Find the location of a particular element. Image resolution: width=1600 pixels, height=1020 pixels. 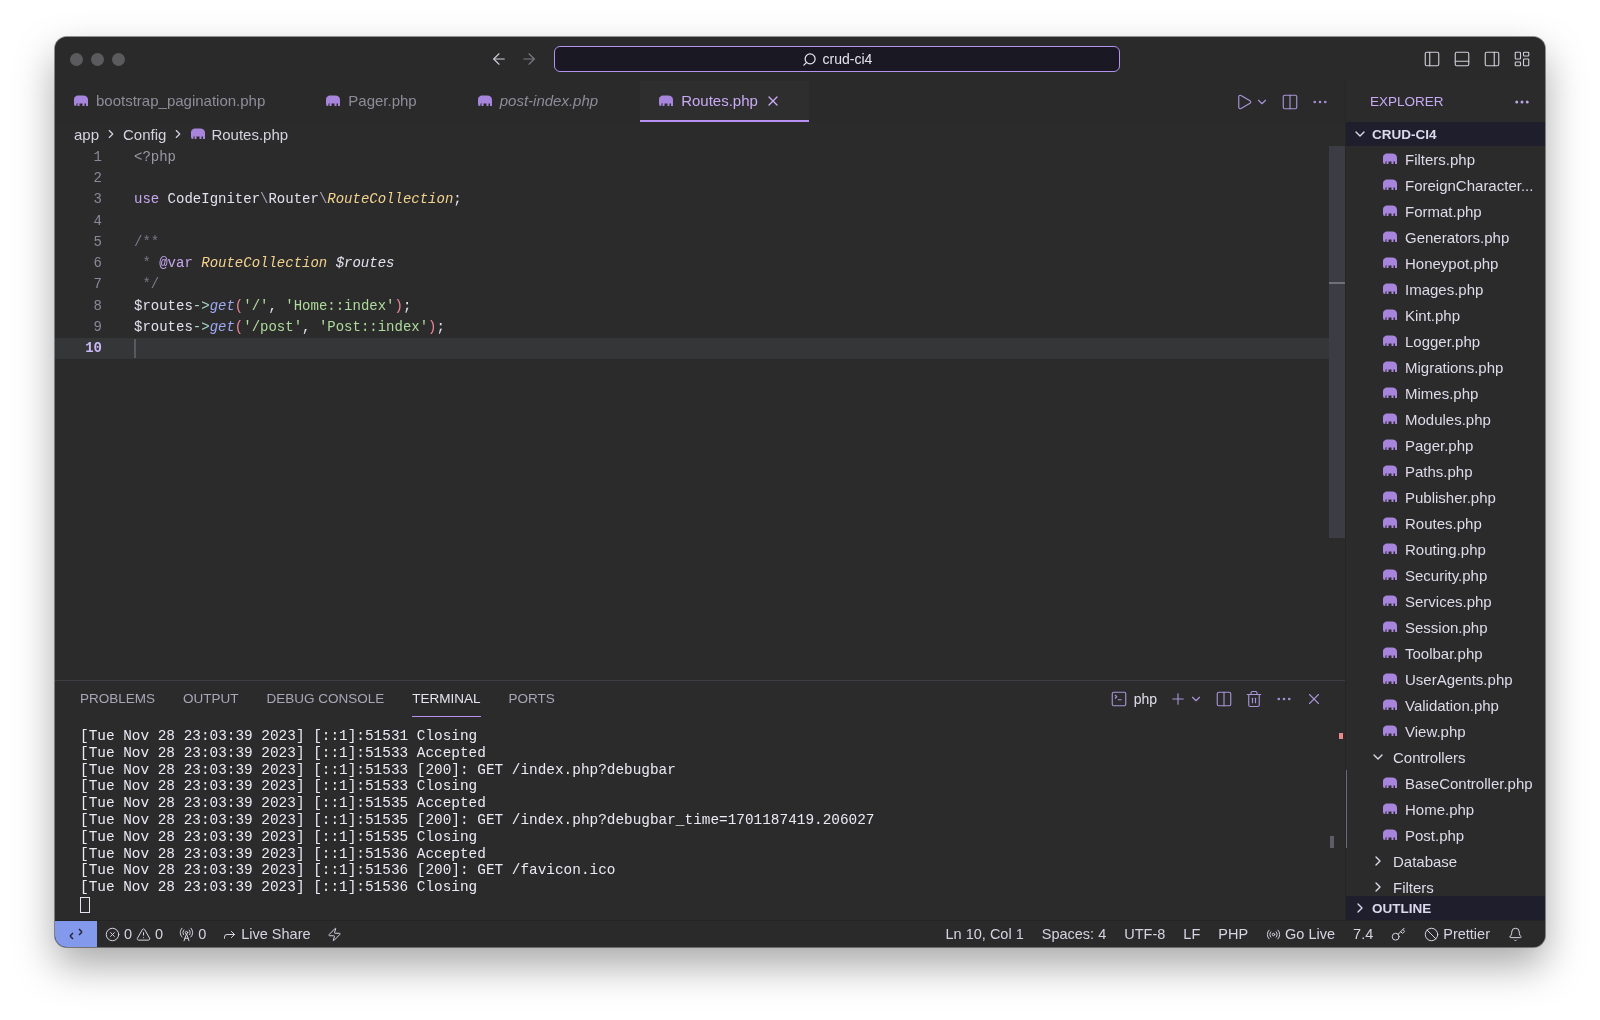

key-icon is located at coordinates (1399, 934).